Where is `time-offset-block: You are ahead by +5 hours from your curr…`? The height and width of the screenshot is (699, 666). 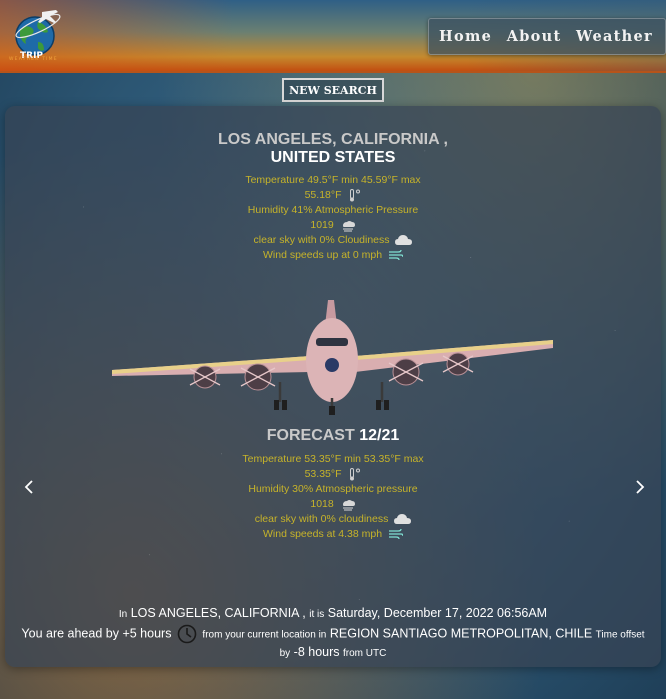 time-offset-block: You are ahead by +5 hours from your curr… is located at coordinates (333, 643).